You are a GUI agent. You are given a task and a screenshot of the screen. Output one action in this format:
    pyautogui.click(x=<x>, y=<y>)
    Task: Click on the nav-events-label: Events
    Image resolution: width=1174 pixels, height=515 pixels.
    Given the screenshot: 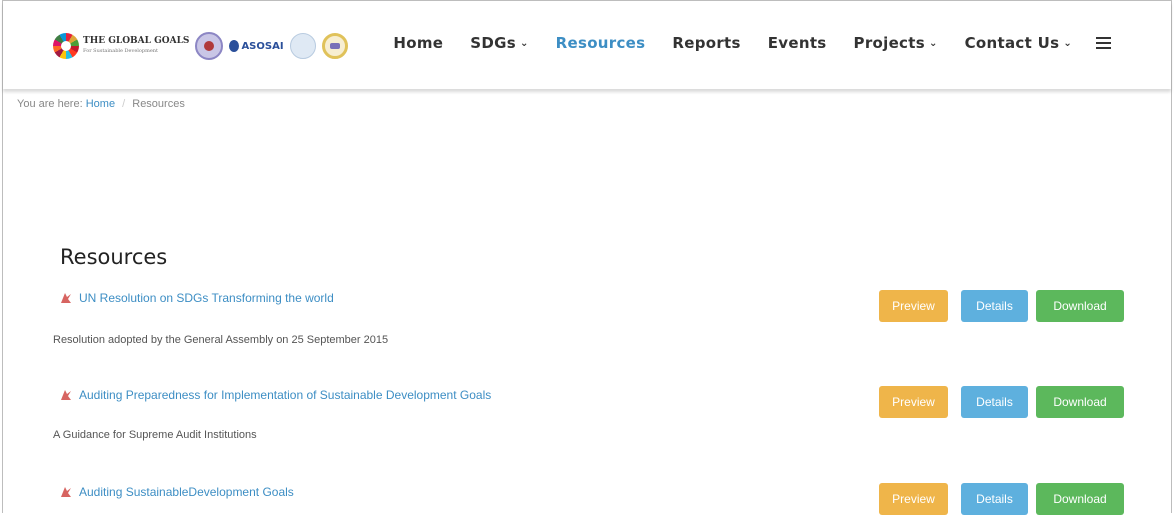 What is the action you would take?
    pyautogui.click(x=797, y=43)
    